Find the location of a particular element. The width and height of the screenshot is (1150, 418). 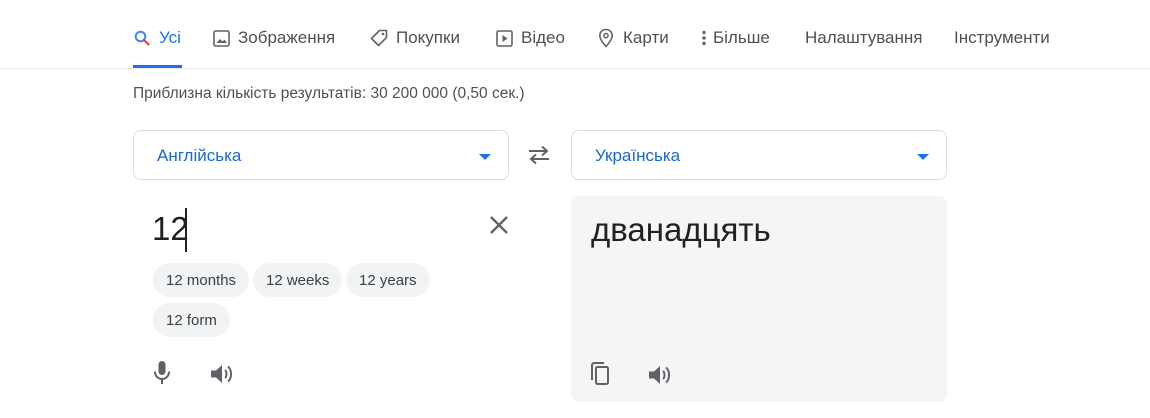

text-cursor is located at coordinates (186, 230).